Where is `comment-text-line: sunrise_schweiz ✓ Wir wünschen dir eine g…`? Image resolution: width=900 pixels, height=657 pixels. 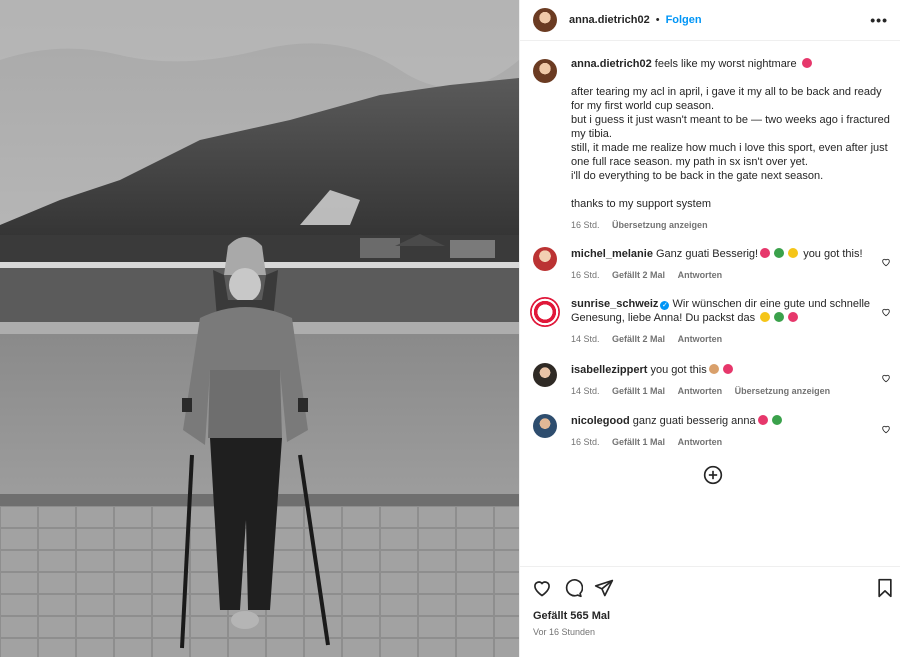 comment-text-line: sunrise_schweiz ✓ Wir wünschen dir eine g… is located at coordinates (721, 311).